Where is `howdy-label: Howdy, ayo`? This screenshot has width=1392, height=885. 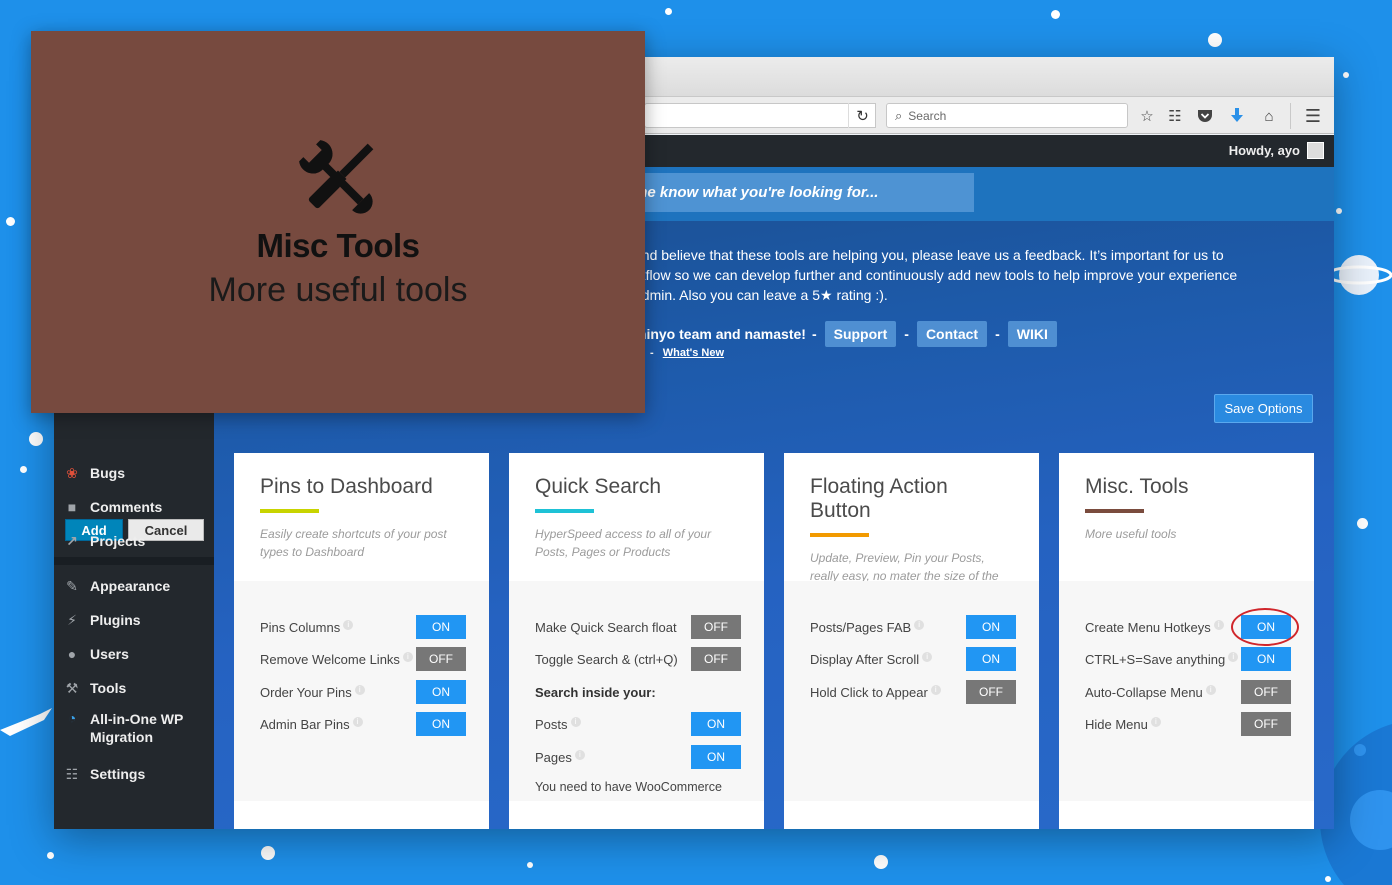
howdy-label: Howdy, ayo is located at coordinates (1264, 150).